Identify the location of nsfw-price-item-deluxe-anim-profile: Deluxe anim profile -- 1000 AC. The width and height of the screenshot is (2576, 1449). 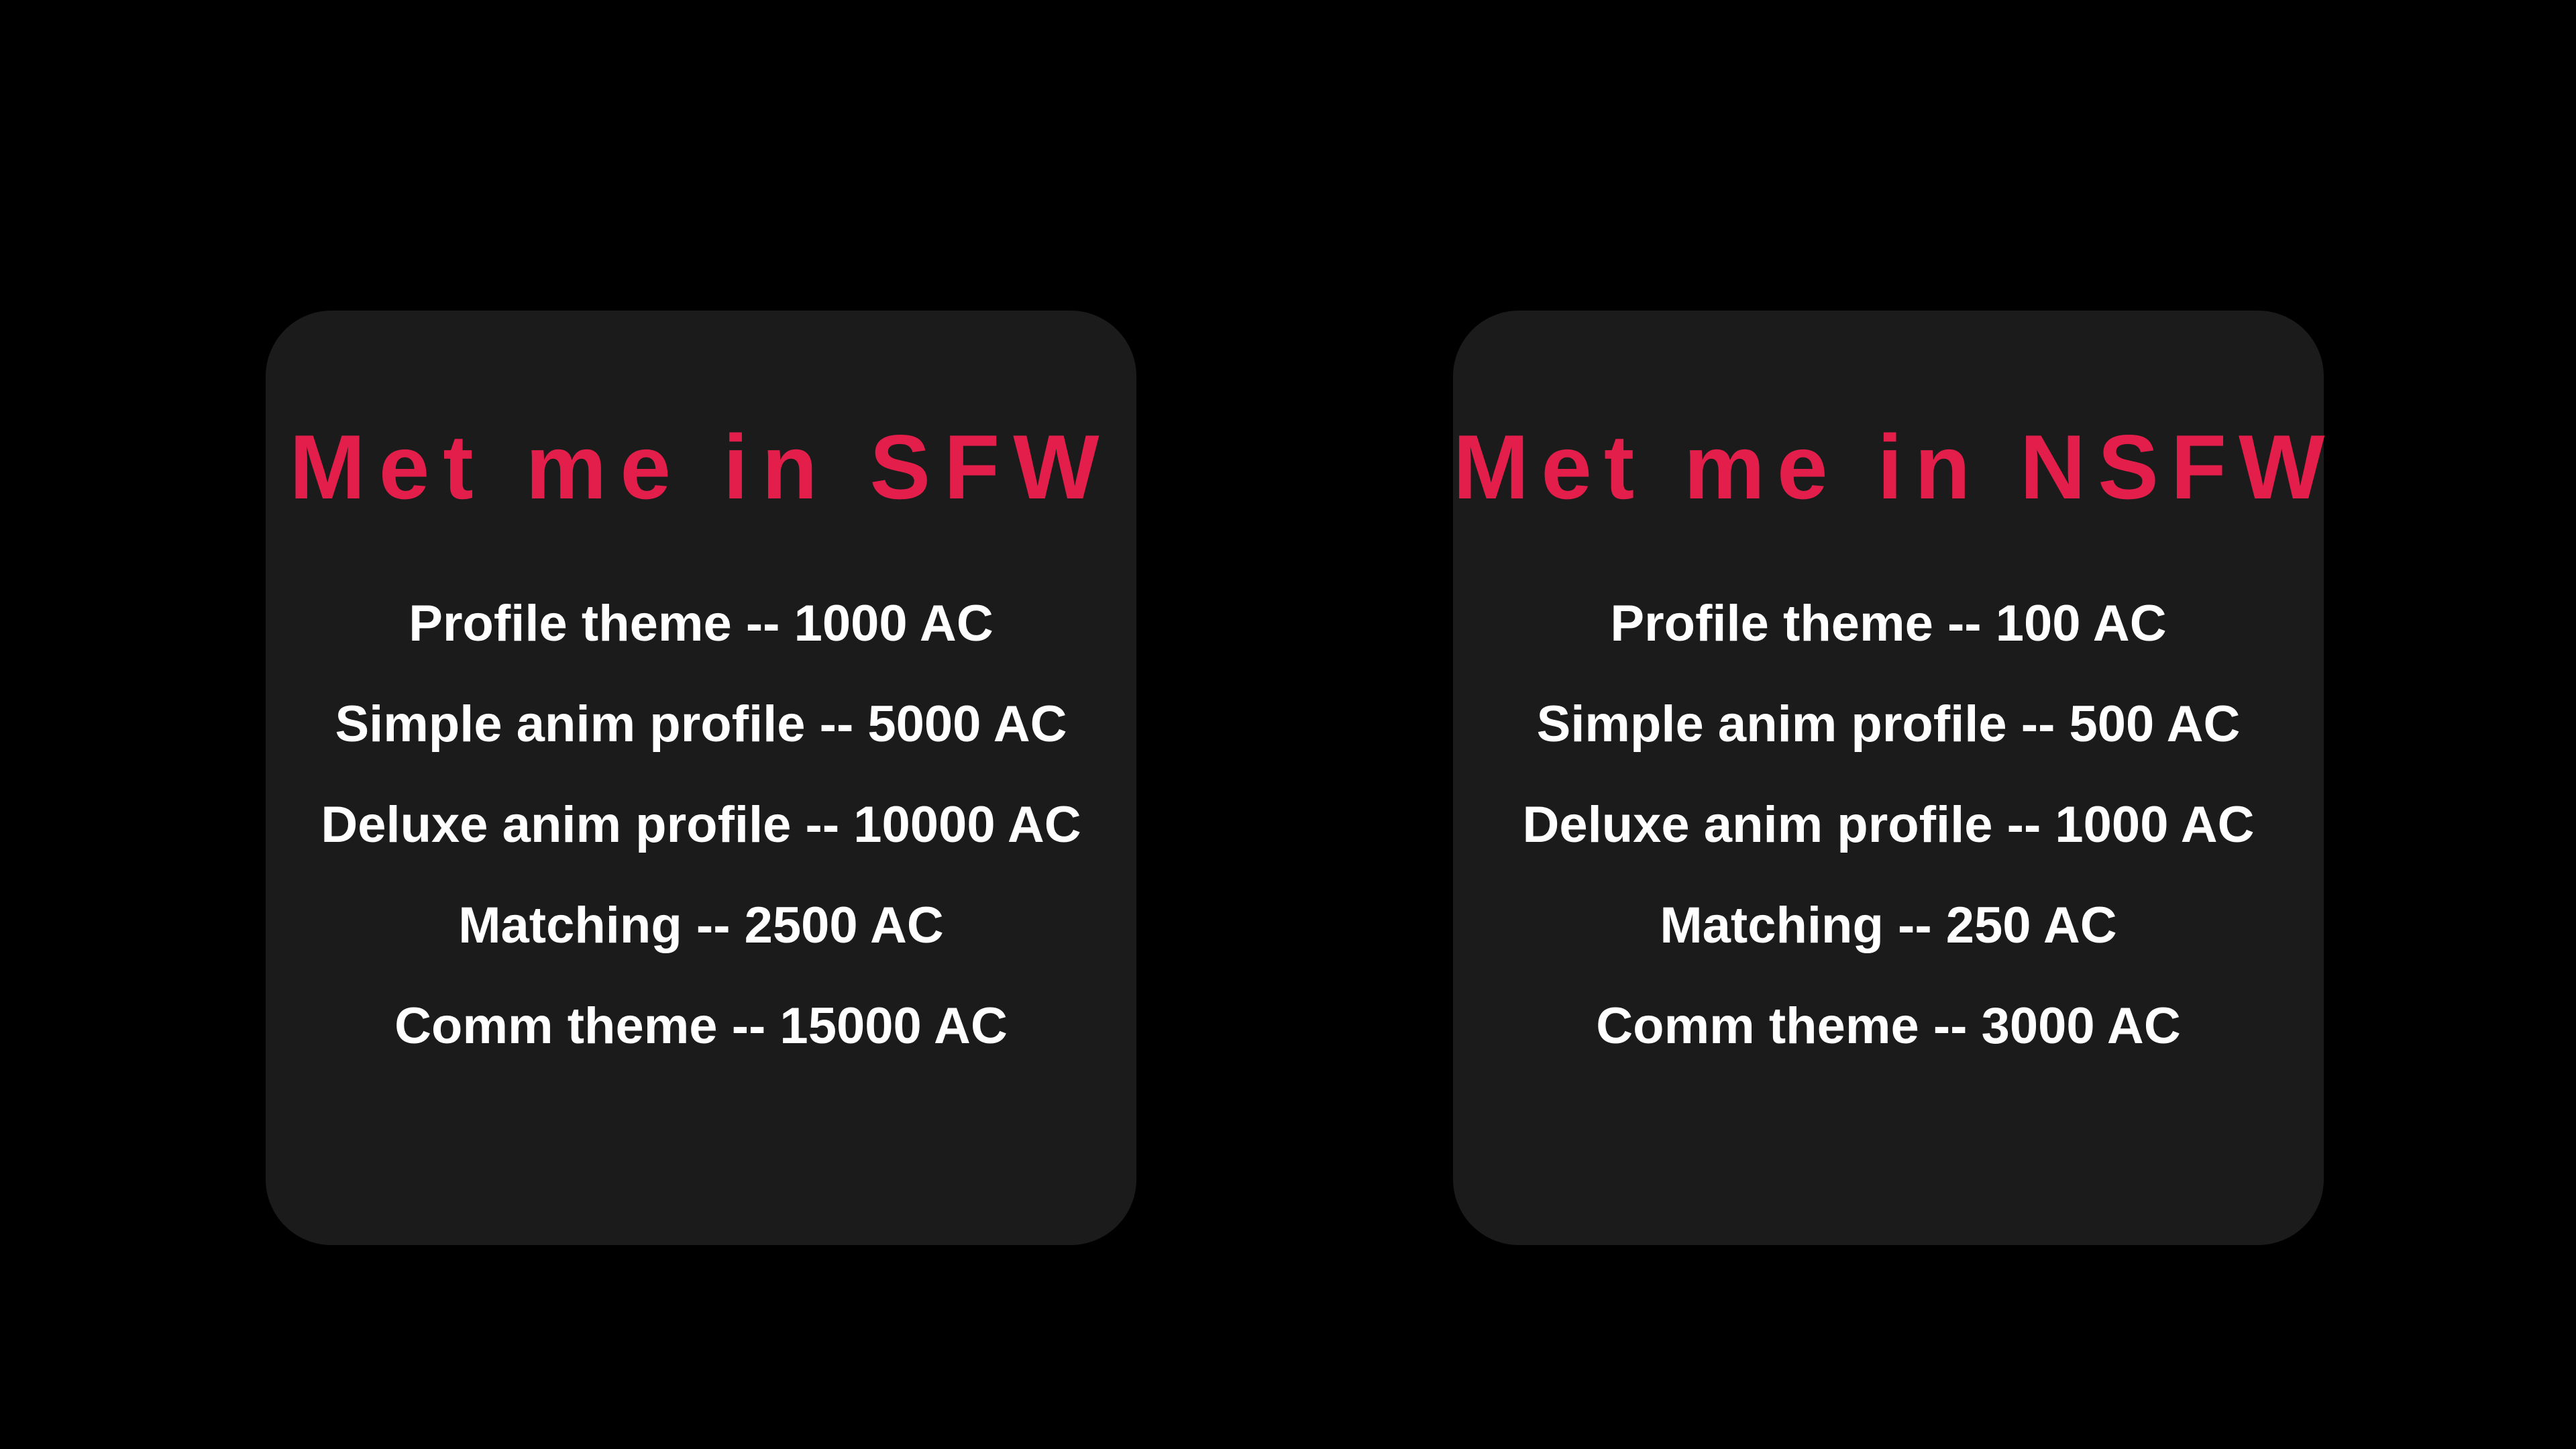
(1888, 824).